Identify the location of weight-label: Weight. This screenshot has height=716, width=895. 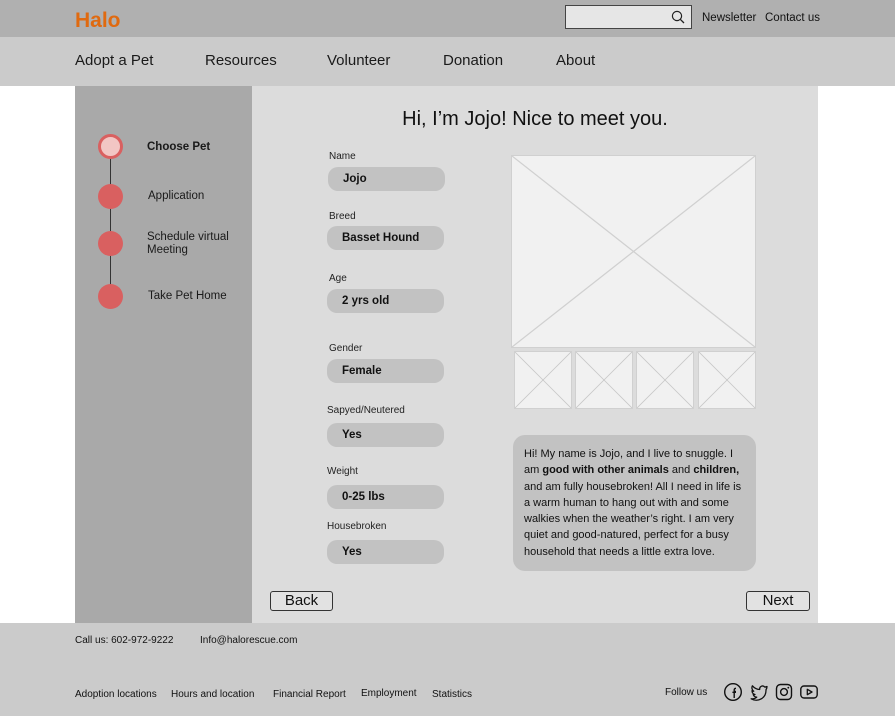
(342, 471).